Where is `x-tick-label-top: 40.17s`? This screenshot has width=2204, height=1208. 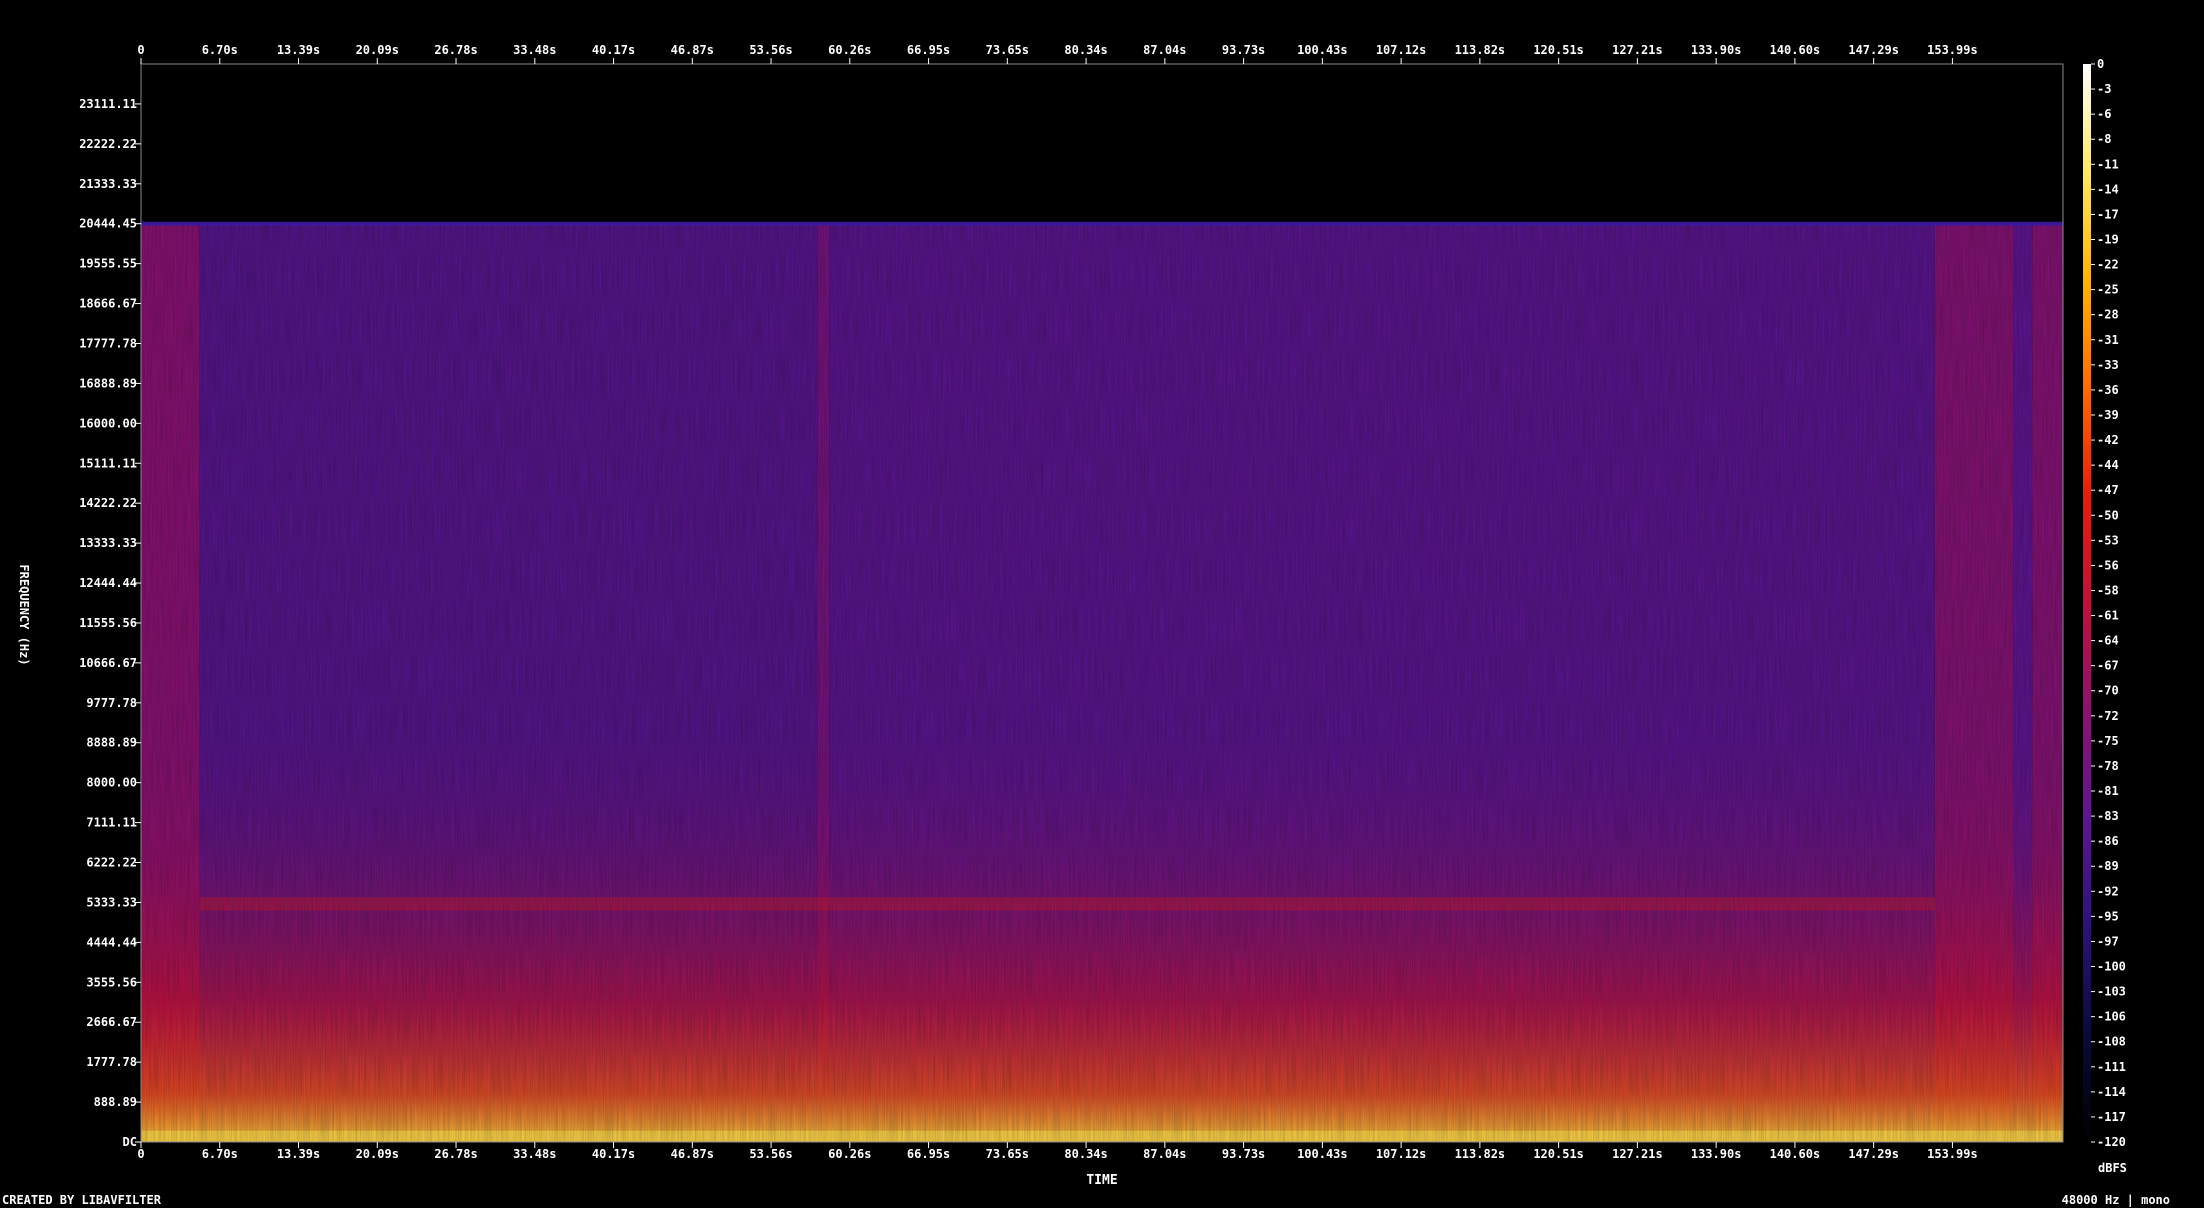 x-tick-label-top: 40.17s is located at coordinates (613, 50).